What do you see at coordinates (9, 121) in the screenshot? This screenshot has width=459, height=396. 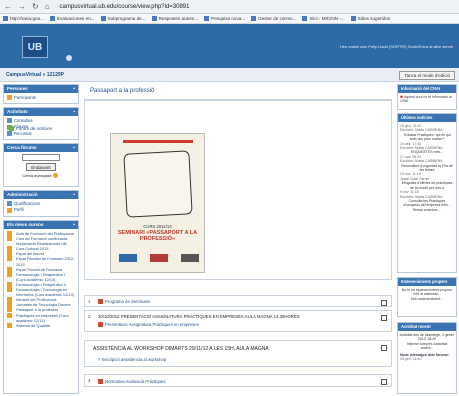 I see `survey-icon` at bounding box center [9, 121].